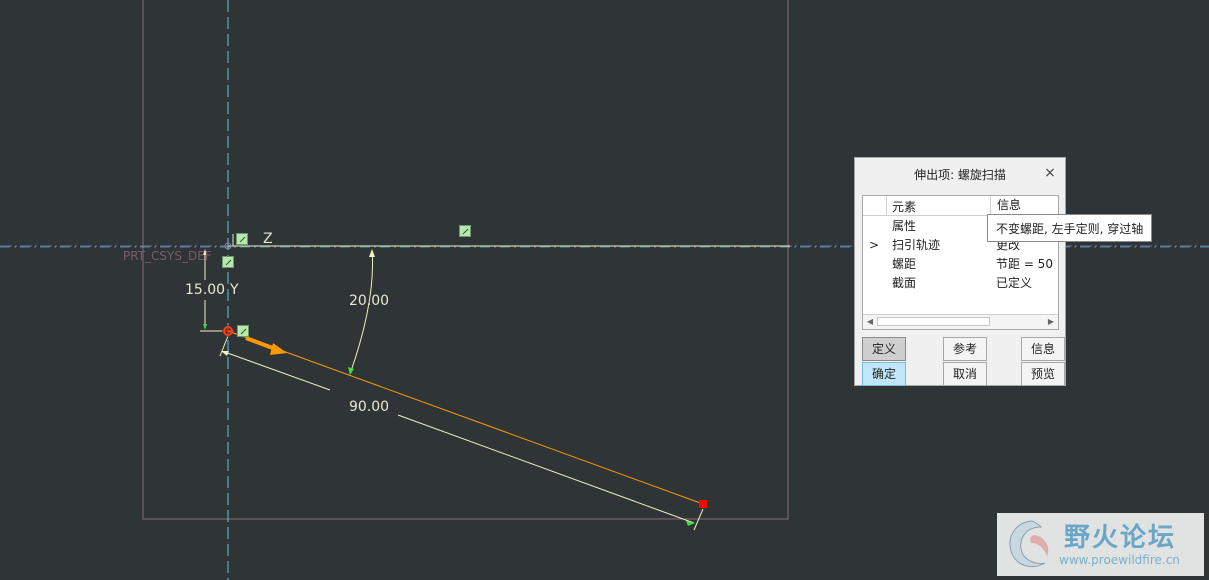 The image size is (1209, 580). Describe the element at coordinates (904, 264) in the screenshot. I see `row-name: 螺距` at that location.